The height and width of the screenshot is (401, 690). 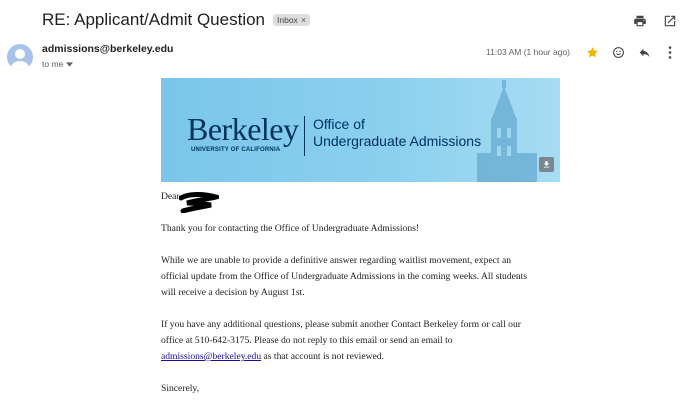 I want to click on email-subject: RE: Applicant/Admit Question, so click(x=154, y=19).